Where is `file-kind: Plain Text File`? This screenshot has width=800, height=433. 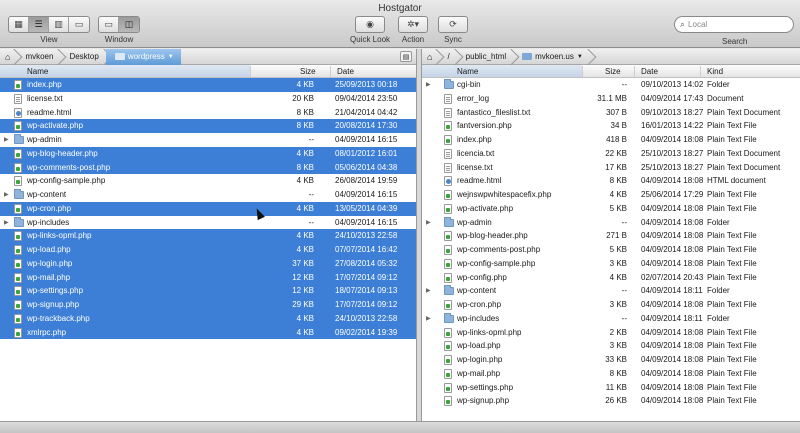
file-kind: Plain Text File is located at coordinates (732, 332).